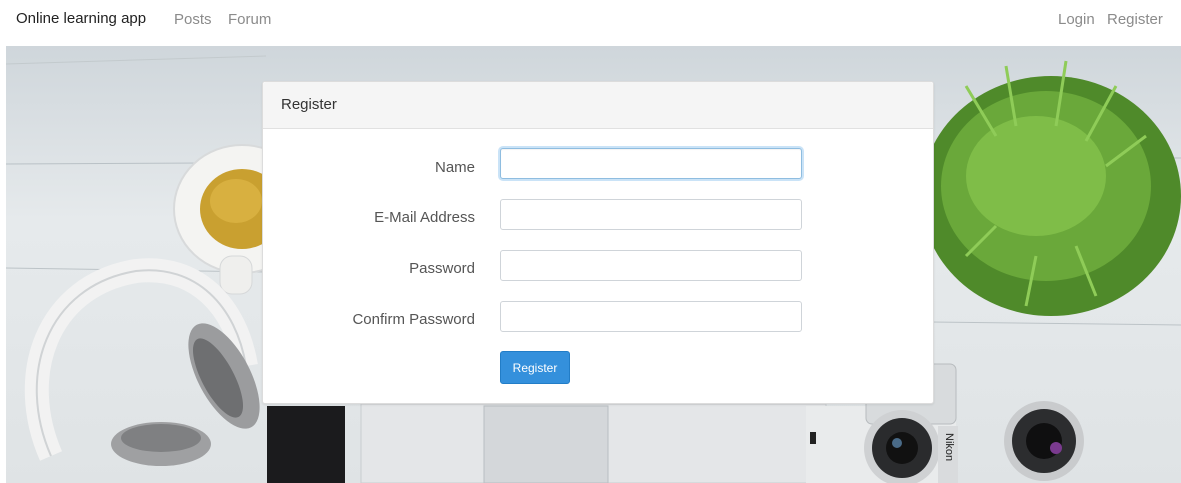 Image resolution: width=1181 pixels, height=483 pixels. Describe the element at coordinates (651, 316) in the screenshot. I see `confirm-password-input` at that location.